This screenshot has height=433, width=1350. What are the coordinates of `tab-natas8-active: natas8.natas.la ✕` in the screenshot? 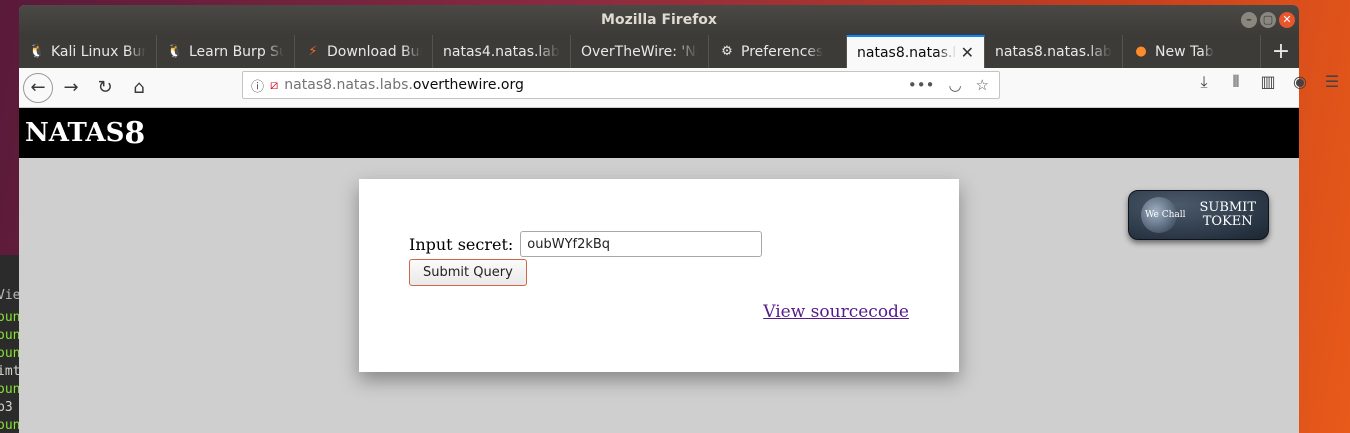 It's located at (916, 51).